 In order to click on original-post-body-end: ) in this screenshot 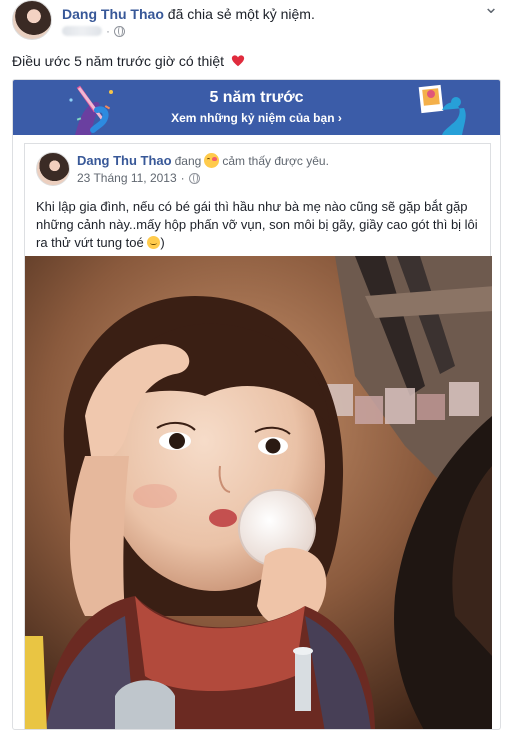, I will do `click(162, 242)`.